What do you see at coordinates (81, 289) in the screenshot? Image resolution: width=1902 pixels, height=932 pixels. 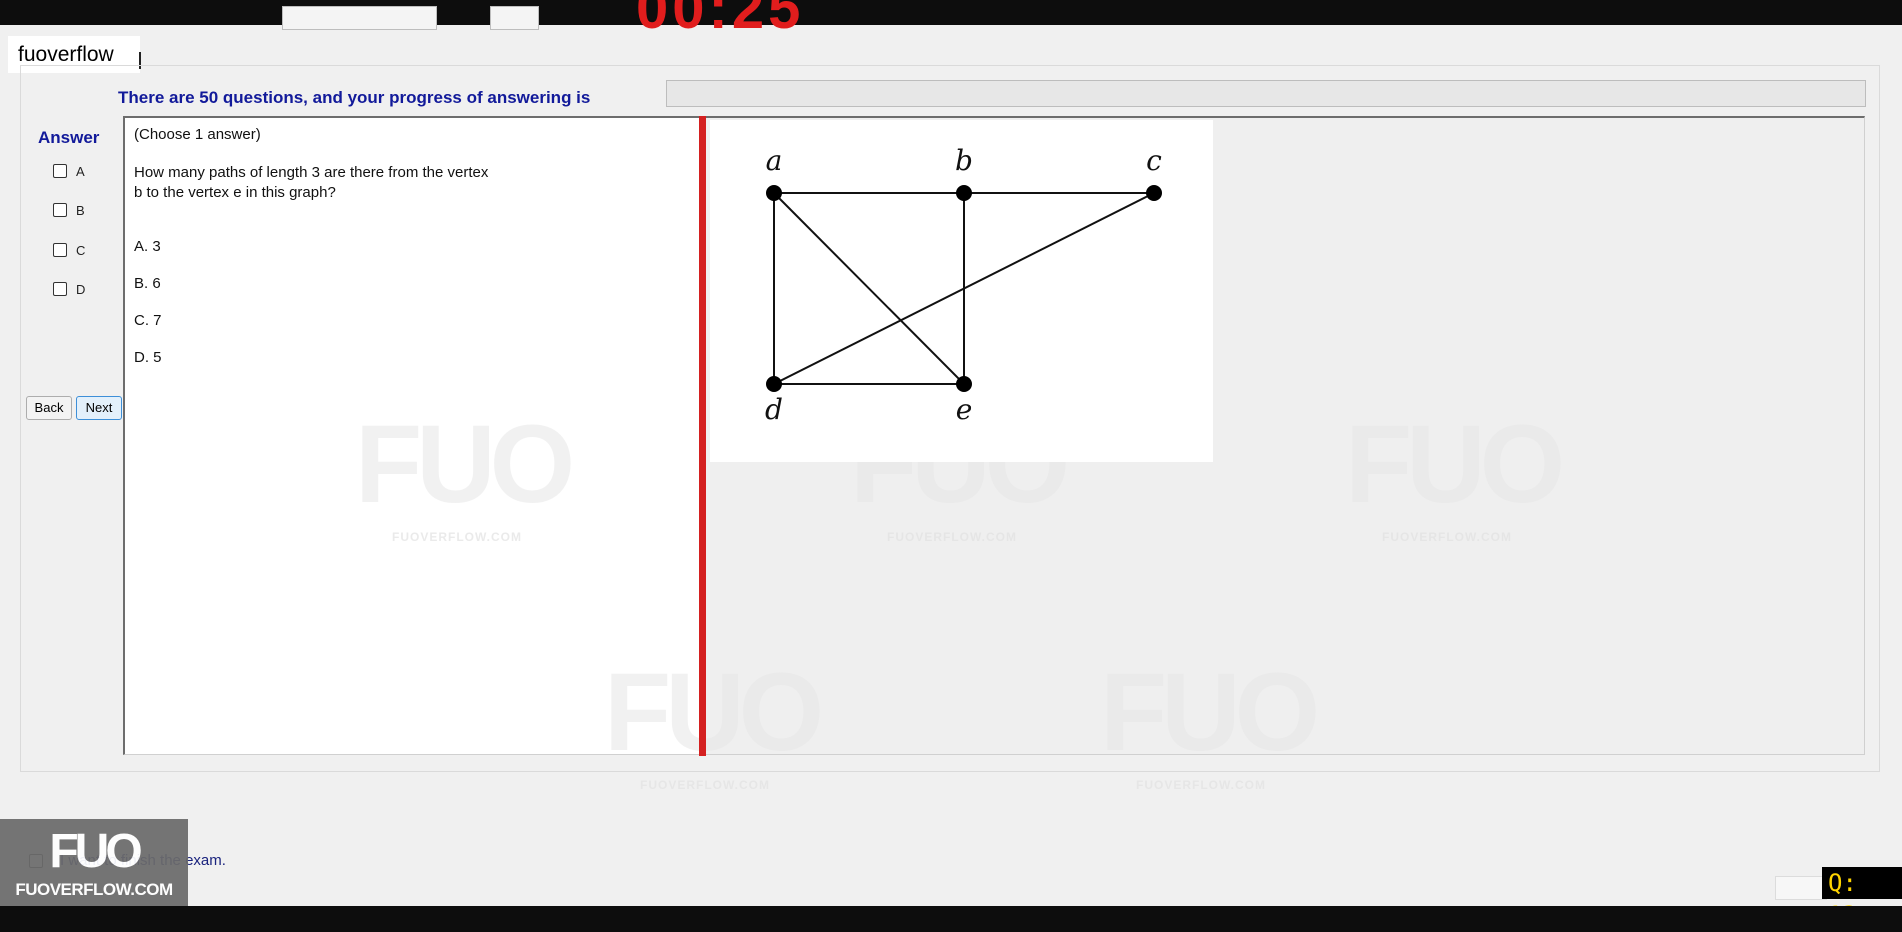 I see `answer-option-label: D` at bounding box center [81, 289].